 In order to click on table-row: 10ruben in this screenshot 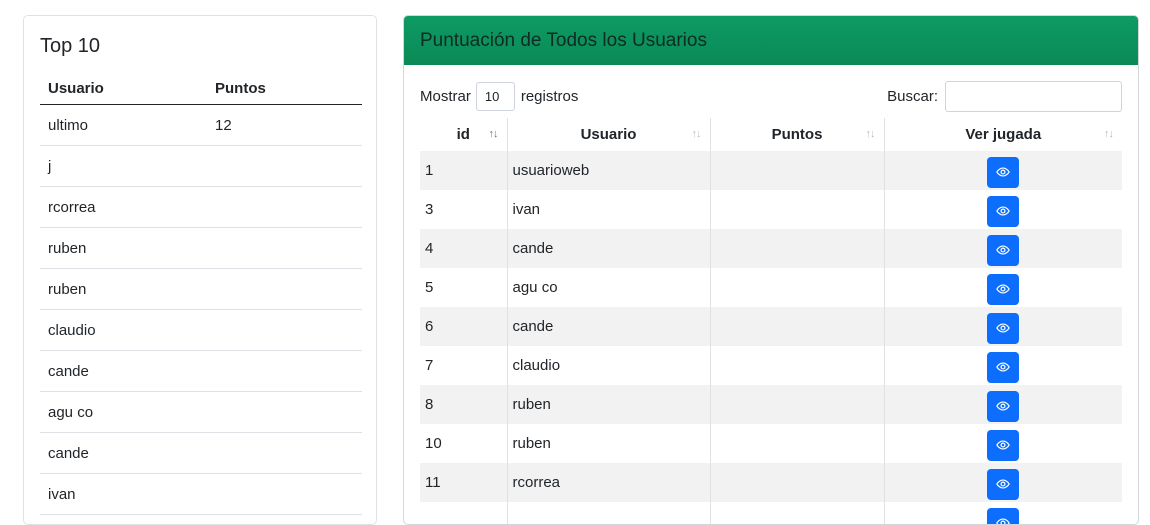, I will do `click(771, 443)`.